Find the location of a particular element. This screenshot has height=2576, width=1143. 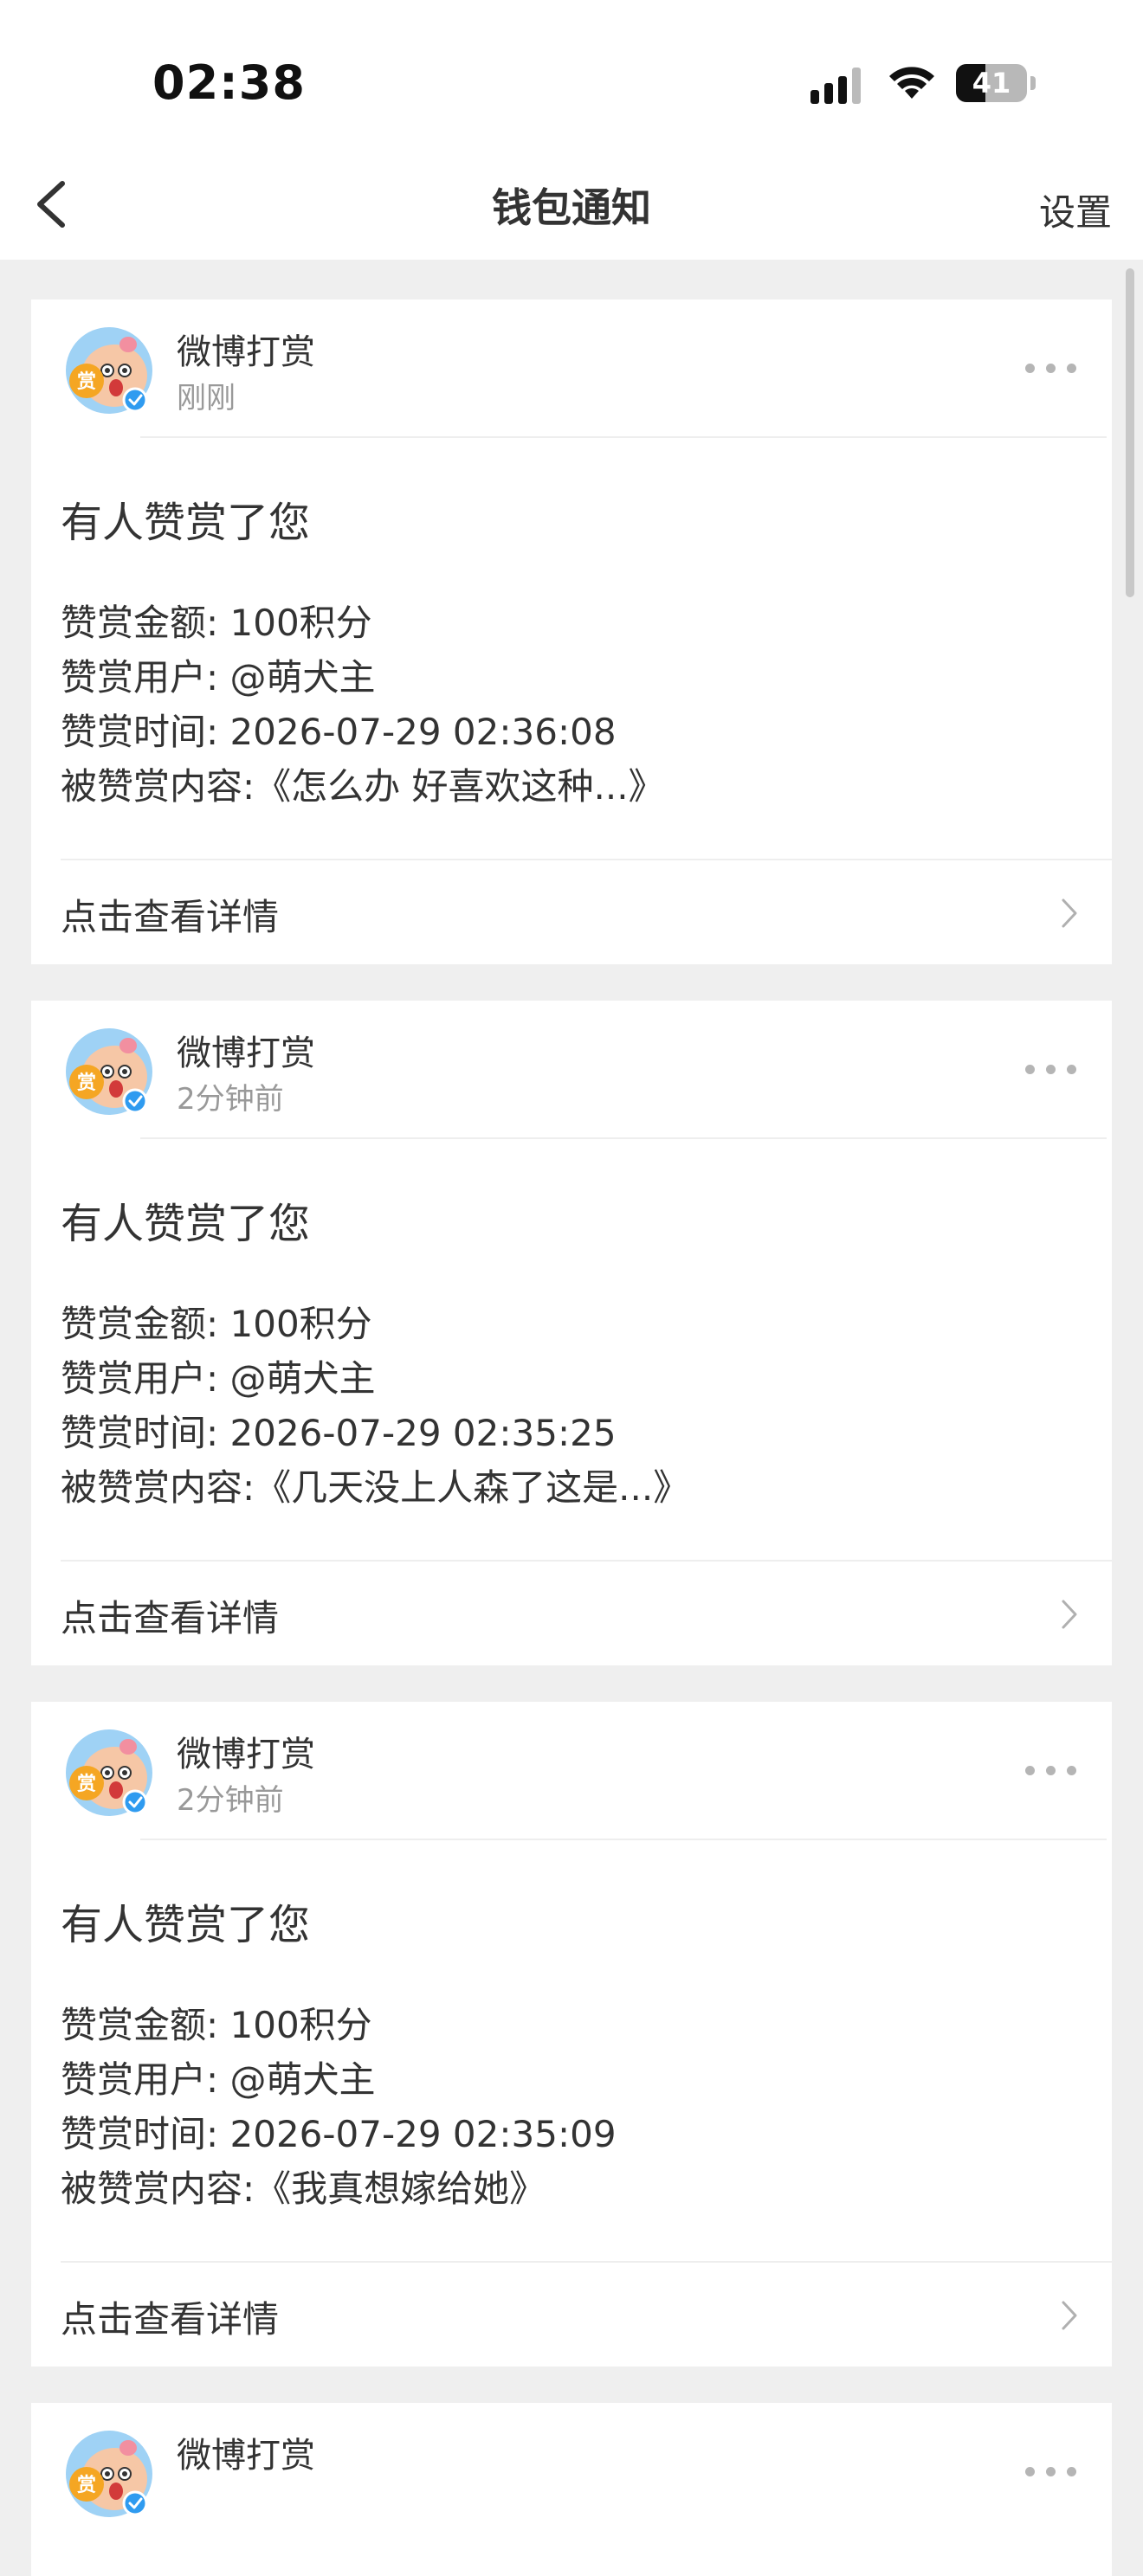

rewarded-content: 被赞赏内容:《我真想嫁给她》 is located at coordinates (304, 2186).